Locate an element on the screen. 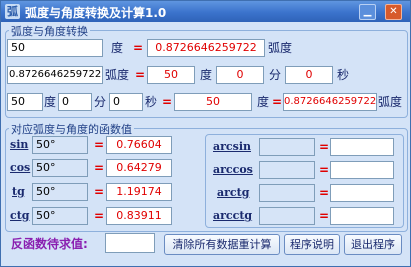 The image size is (411, 267). arcctg-input is located at coordinates (287, 216).